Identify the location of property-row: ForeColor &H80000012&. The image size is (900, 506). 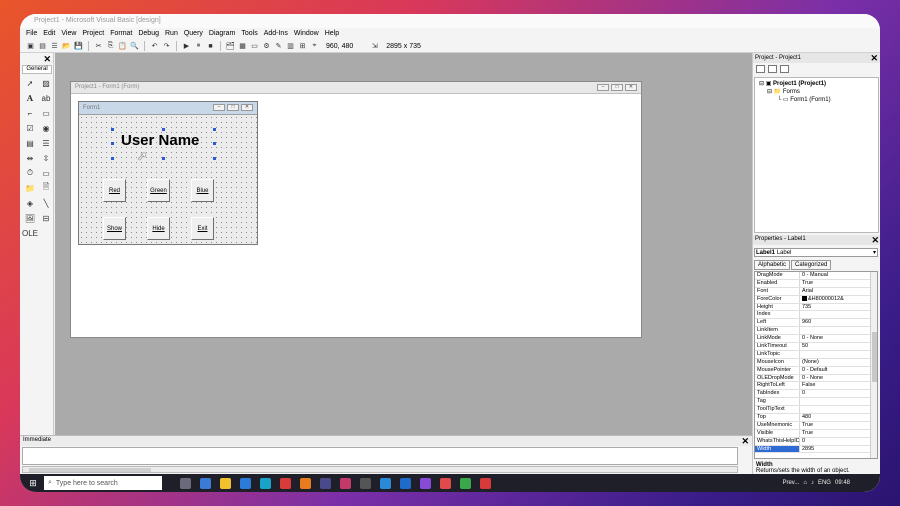
(816, 299).